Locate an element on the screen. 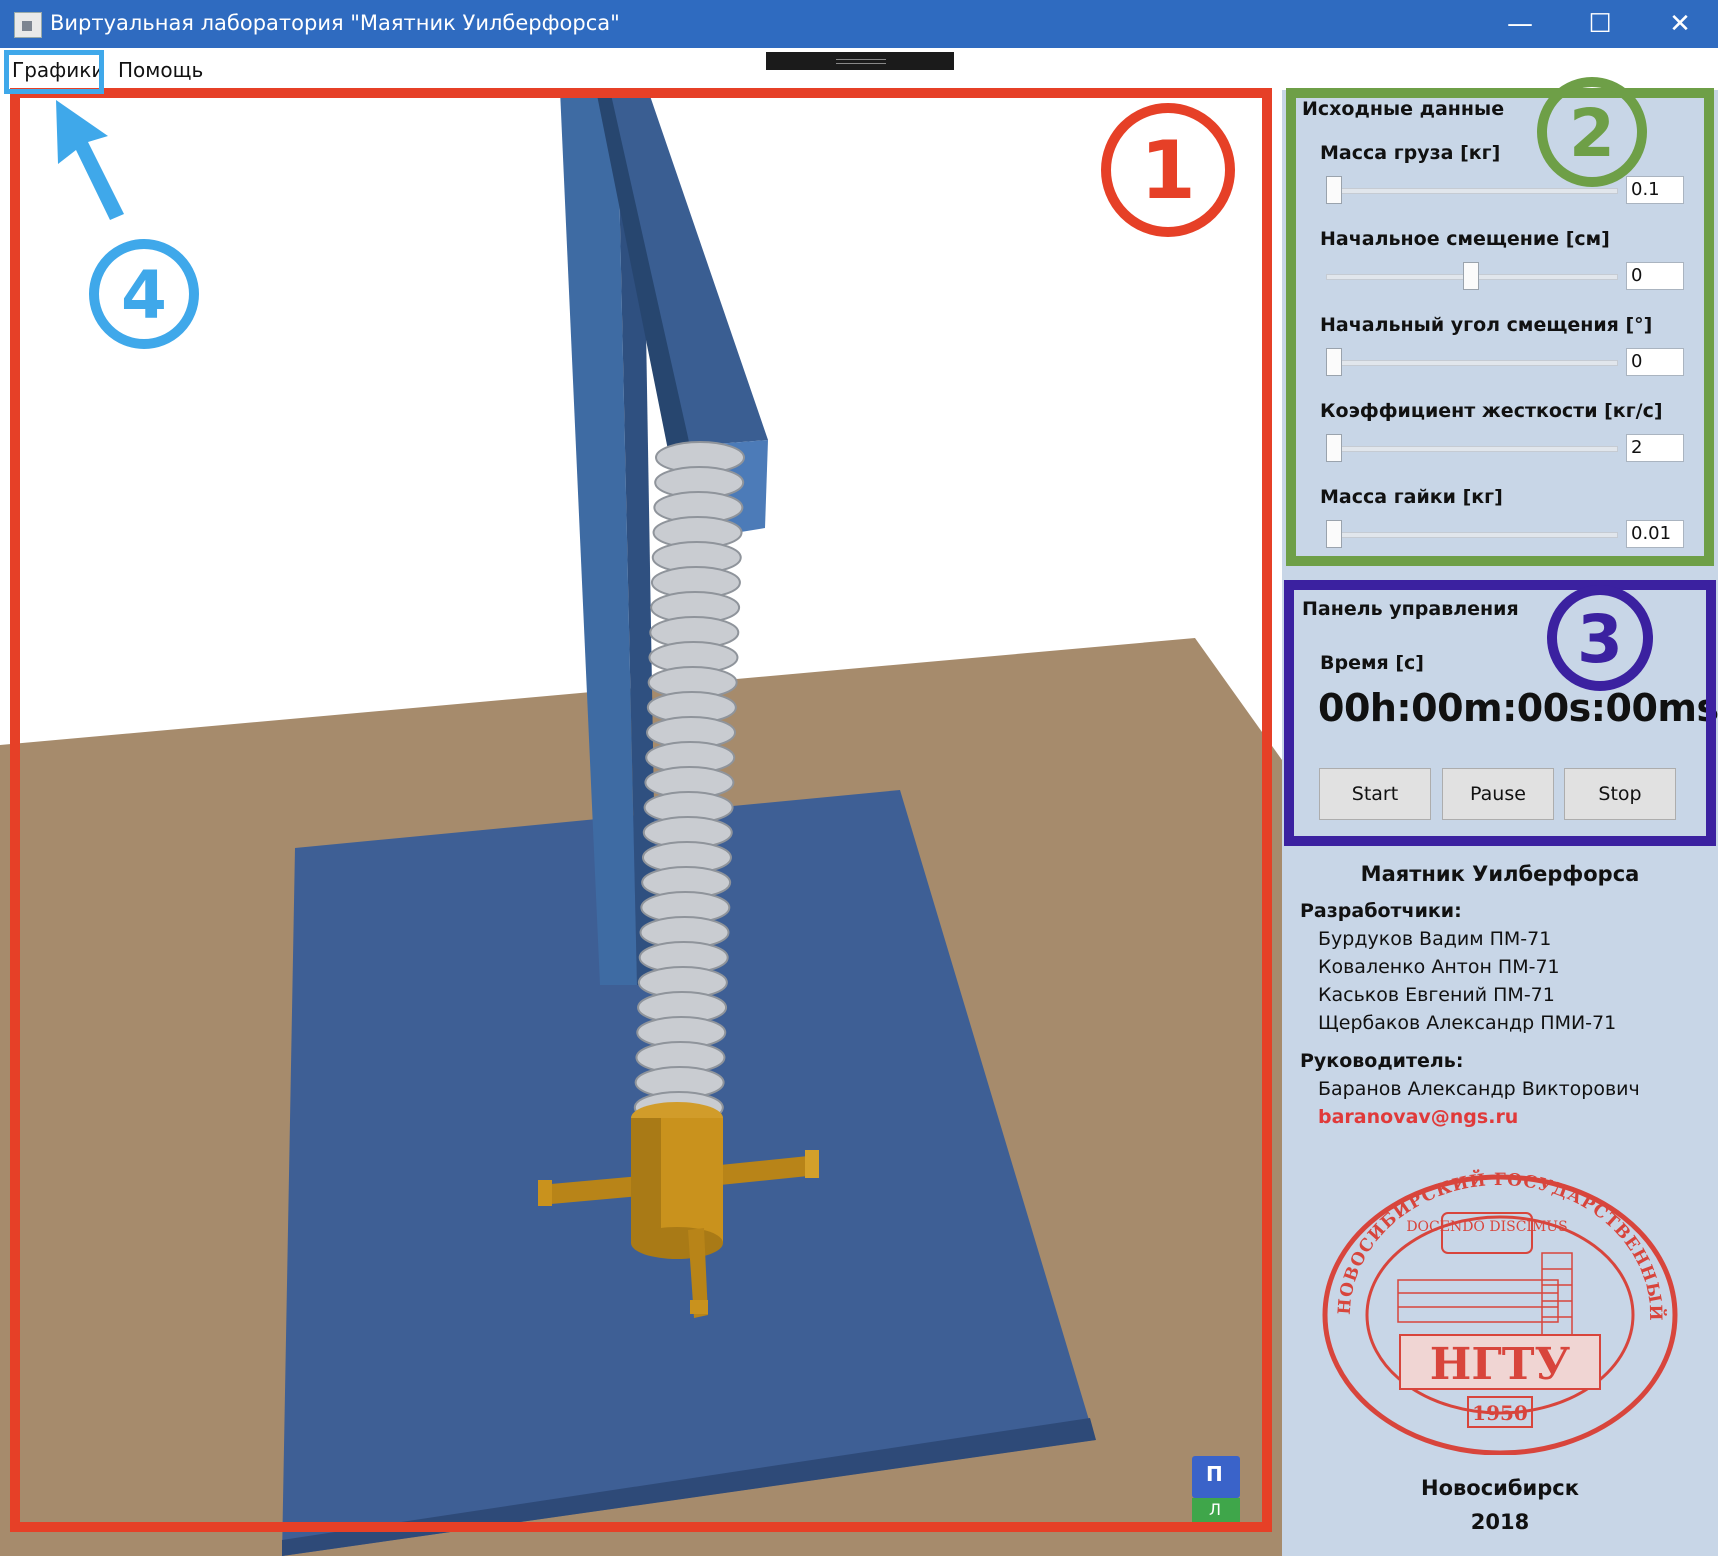 The image size is (1718, 1556). maximize-icon: ☐ is located at coordinates (1600, 24).